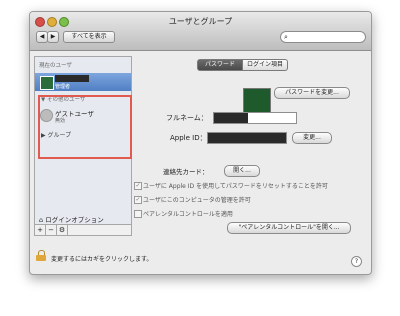 Image resolution: width=400 pixels, height=316 pixels. Describe the element at coordinates (85, 127) in the screenshot. I see `red-highlight-box` at that location.